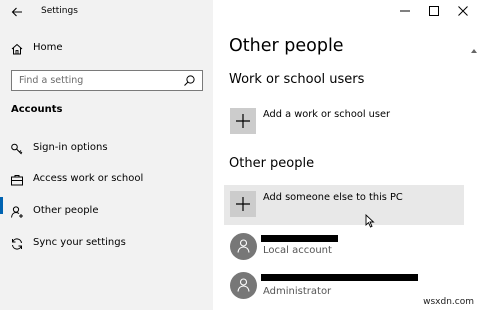 This screenshot has height=310, width=480. Describe the element at coordinates (37, 109) in the screenshot. I see `section-title: Accounts` at that location.